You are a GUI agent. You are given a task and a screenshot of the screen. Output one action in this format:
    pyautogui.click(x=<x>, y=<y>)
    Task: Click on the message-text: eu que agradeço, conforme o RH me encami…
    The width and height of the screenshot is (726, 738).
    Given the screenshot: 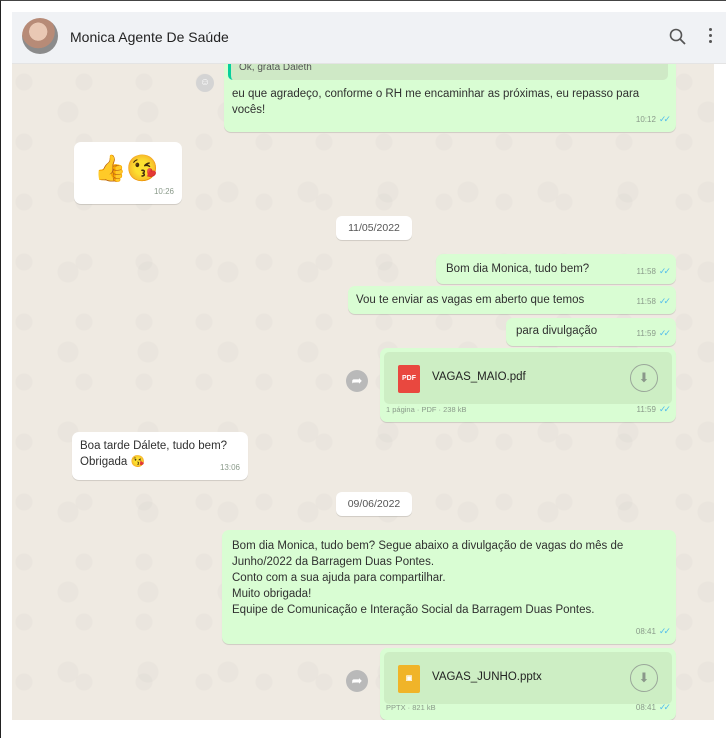 What is the action you would take?
    pyautogui.click(x=436, y=102)
    